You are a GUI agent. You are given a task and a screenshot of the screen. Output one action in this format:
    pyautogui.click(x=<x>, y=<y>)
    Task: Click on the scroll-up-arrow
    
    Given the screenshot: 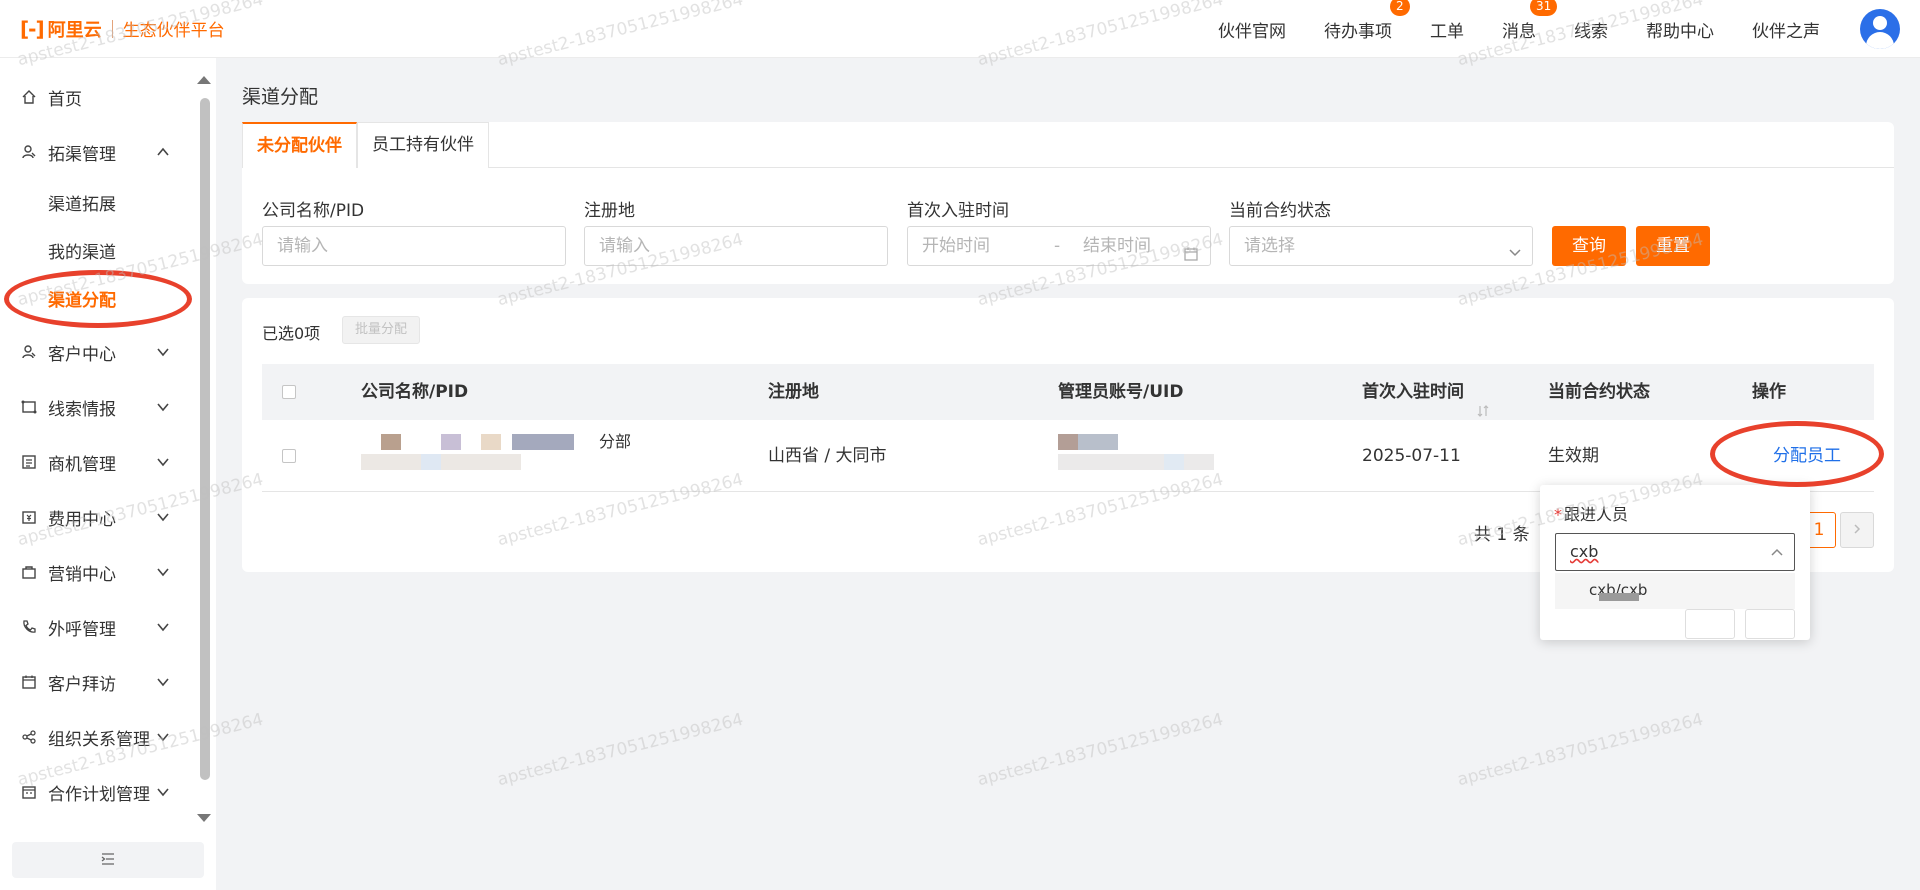 What is the action you would take?
    pyautogui.click(x=204, y=80)
    